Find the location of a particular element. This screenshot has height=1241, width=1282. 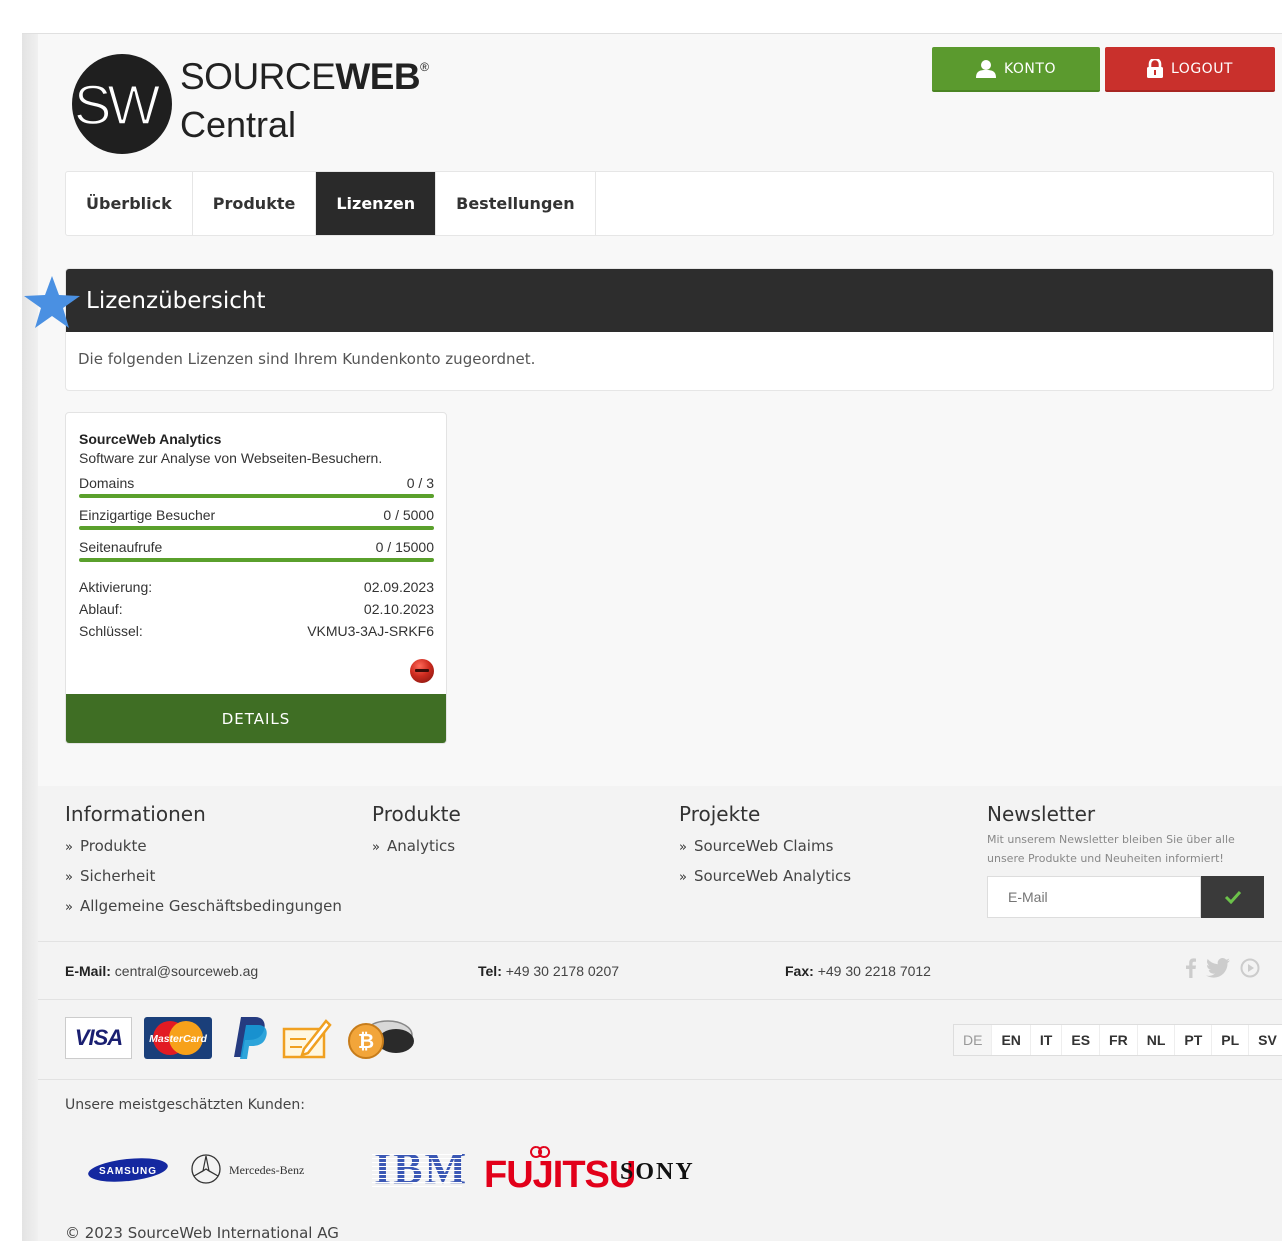

contact-phone: Tel: +49 30 2178 0207 is located at coordinates (548, 971).